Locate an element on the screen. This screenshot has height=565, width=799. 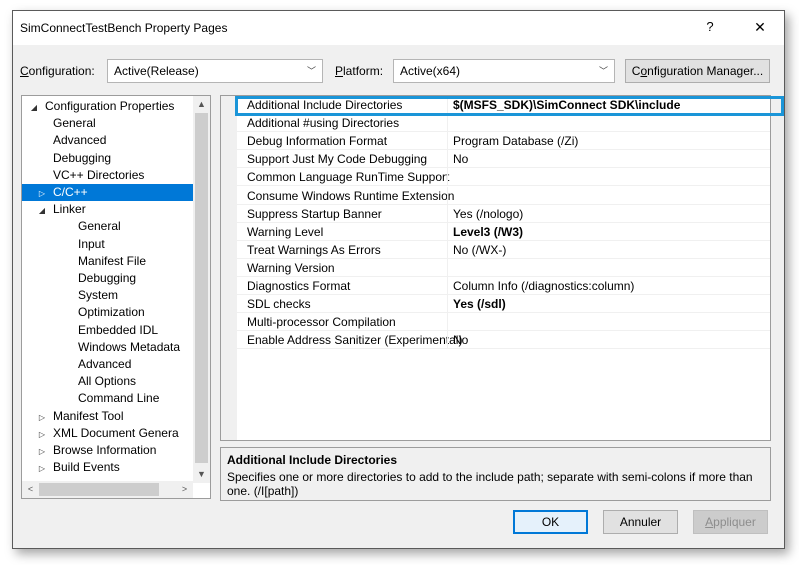
configuration-select: Active(Release) ﹀ is located at coordinates (215, 71).